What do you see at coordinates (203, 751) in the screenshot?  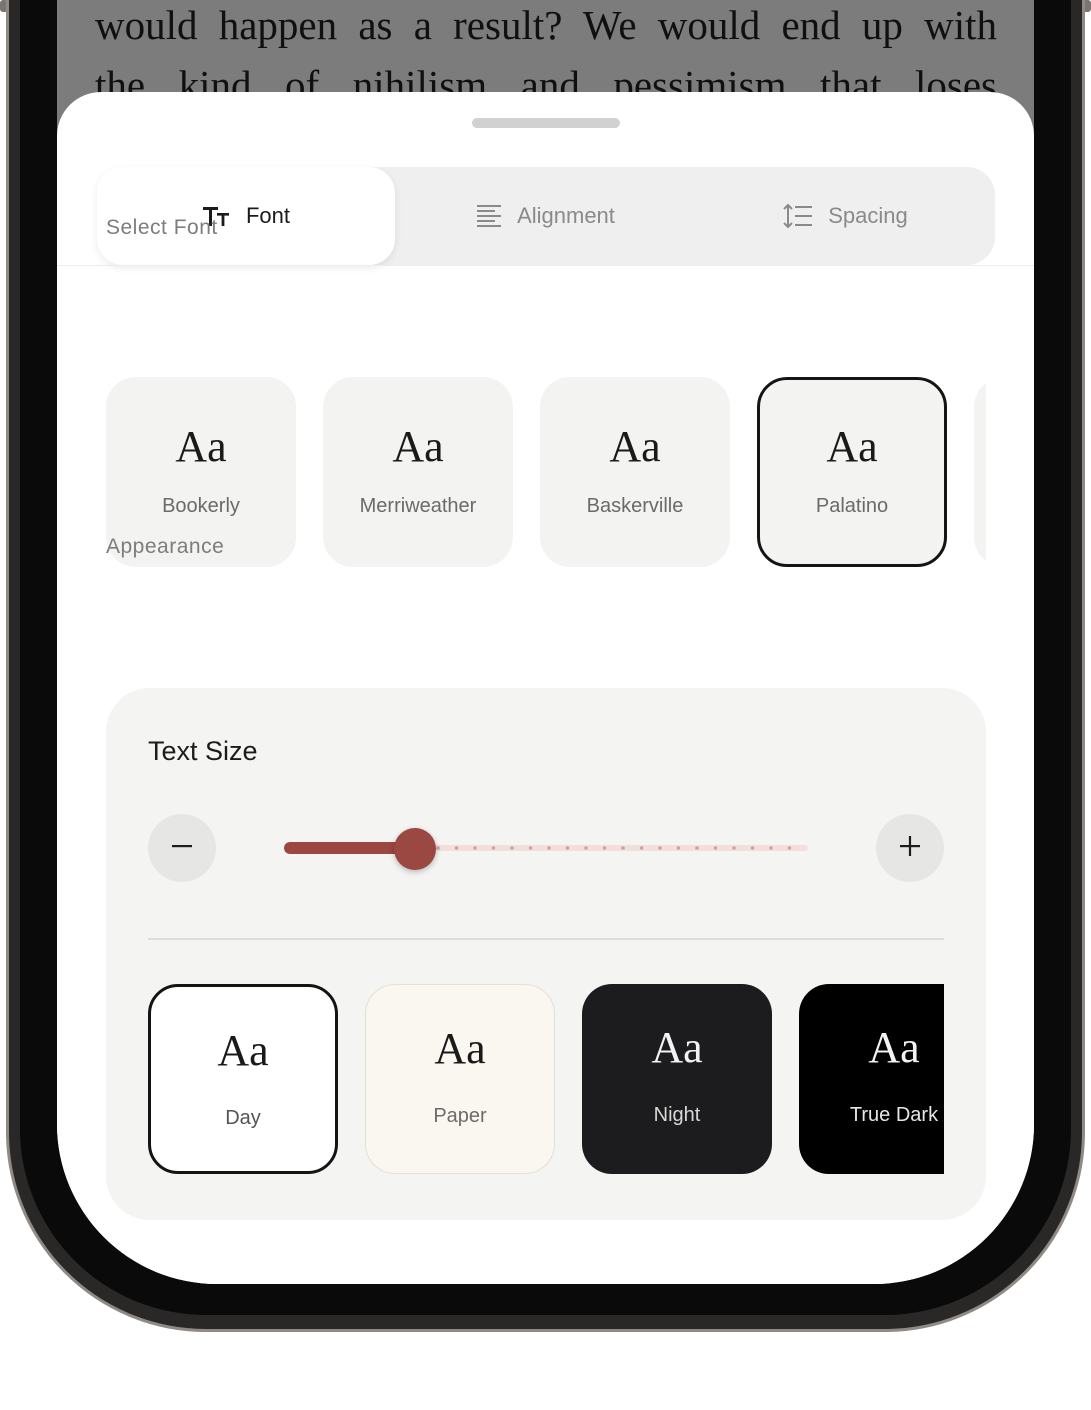 I see `text-size-title: Text Size` at bounding box center [203, 751].